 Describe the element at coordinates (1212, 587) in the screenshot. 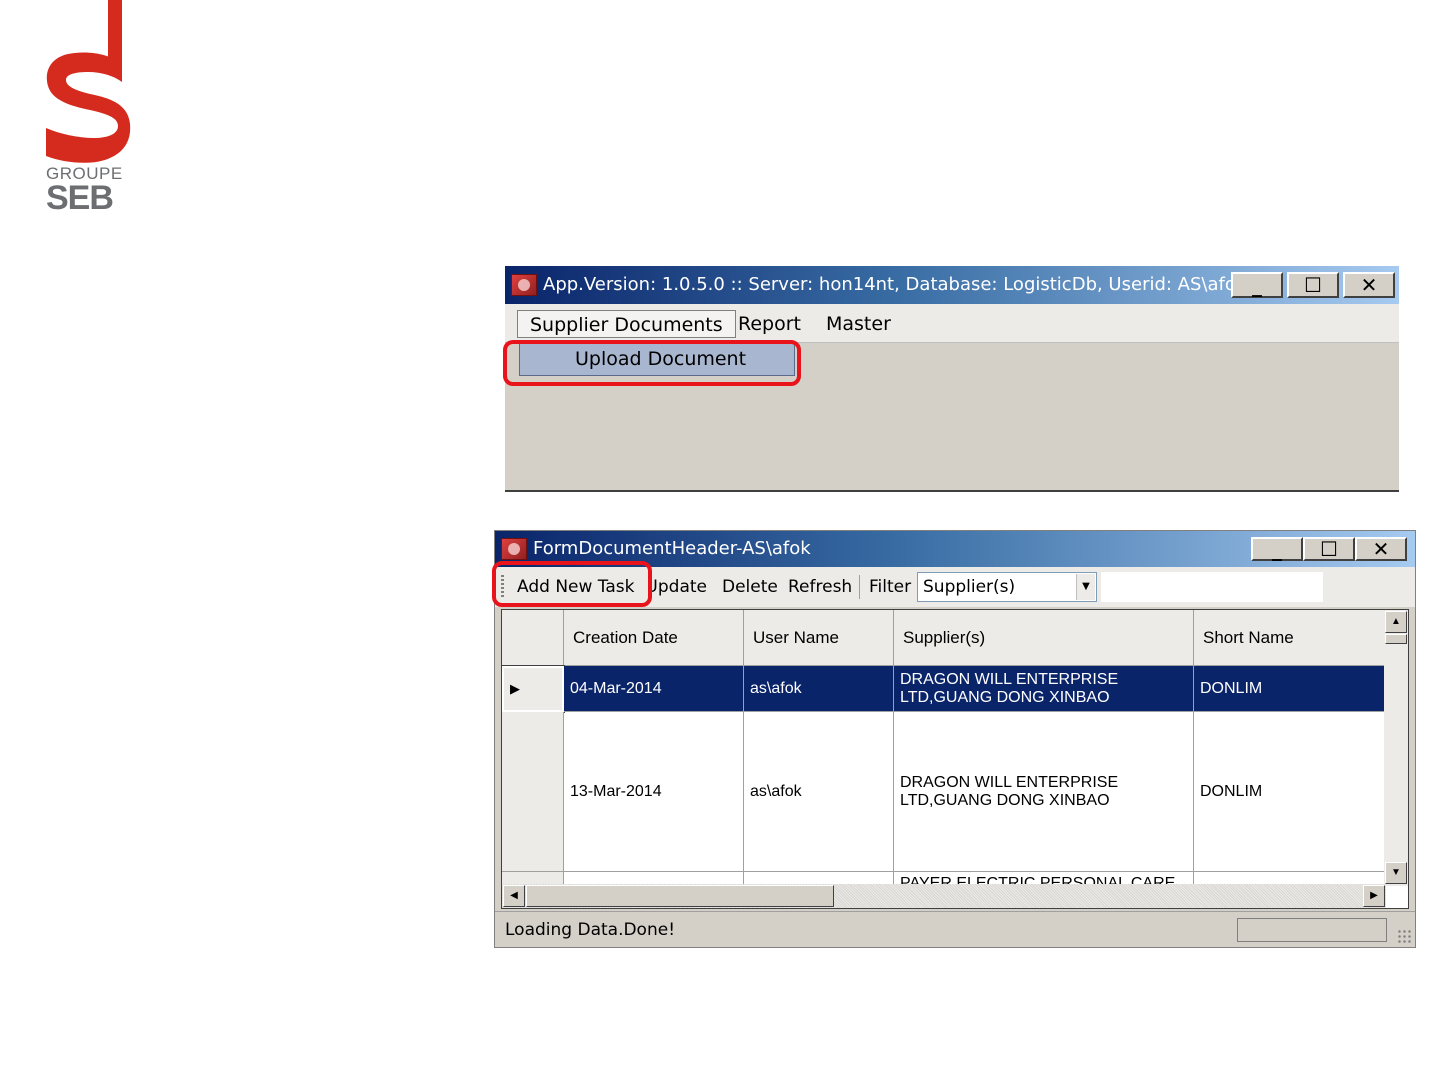

I see `filter-input` at that location.